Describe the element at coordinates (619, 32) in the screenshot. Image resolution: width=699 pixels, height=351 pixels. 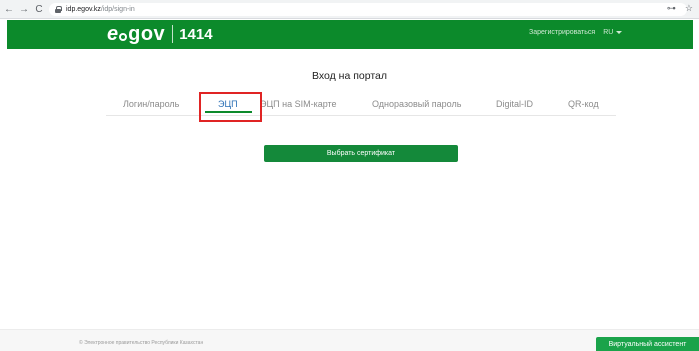
I see `chevron-down-icon` at that location.